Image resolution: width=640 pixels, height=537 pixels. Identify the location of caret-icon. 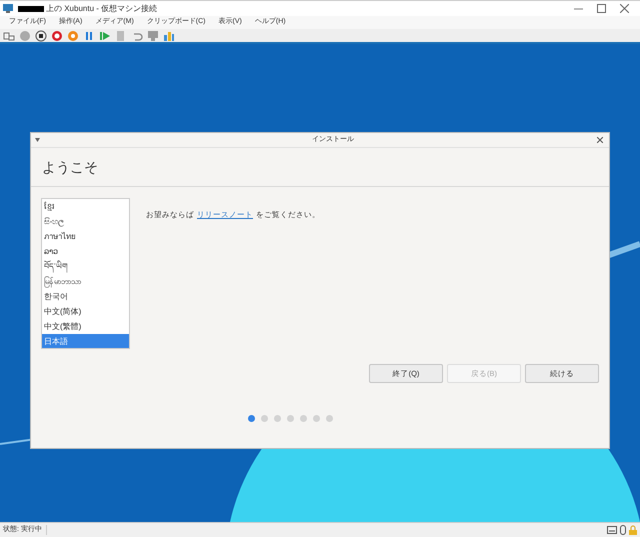
(37, 140).